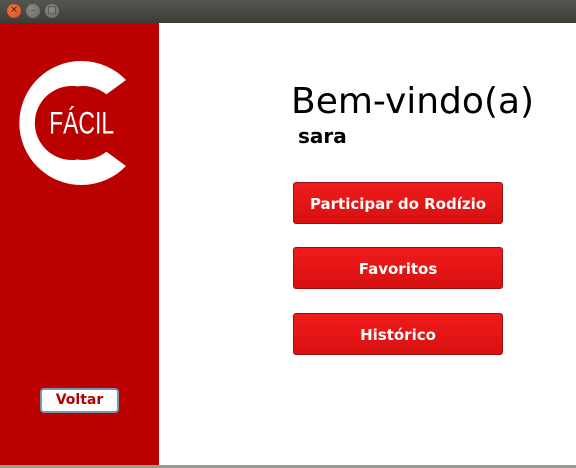 The height and width of the screenshot is (468, 576). Describe the element at coordinates (33, 11) in the screenshot. I see `minimize-button: –` at that location.